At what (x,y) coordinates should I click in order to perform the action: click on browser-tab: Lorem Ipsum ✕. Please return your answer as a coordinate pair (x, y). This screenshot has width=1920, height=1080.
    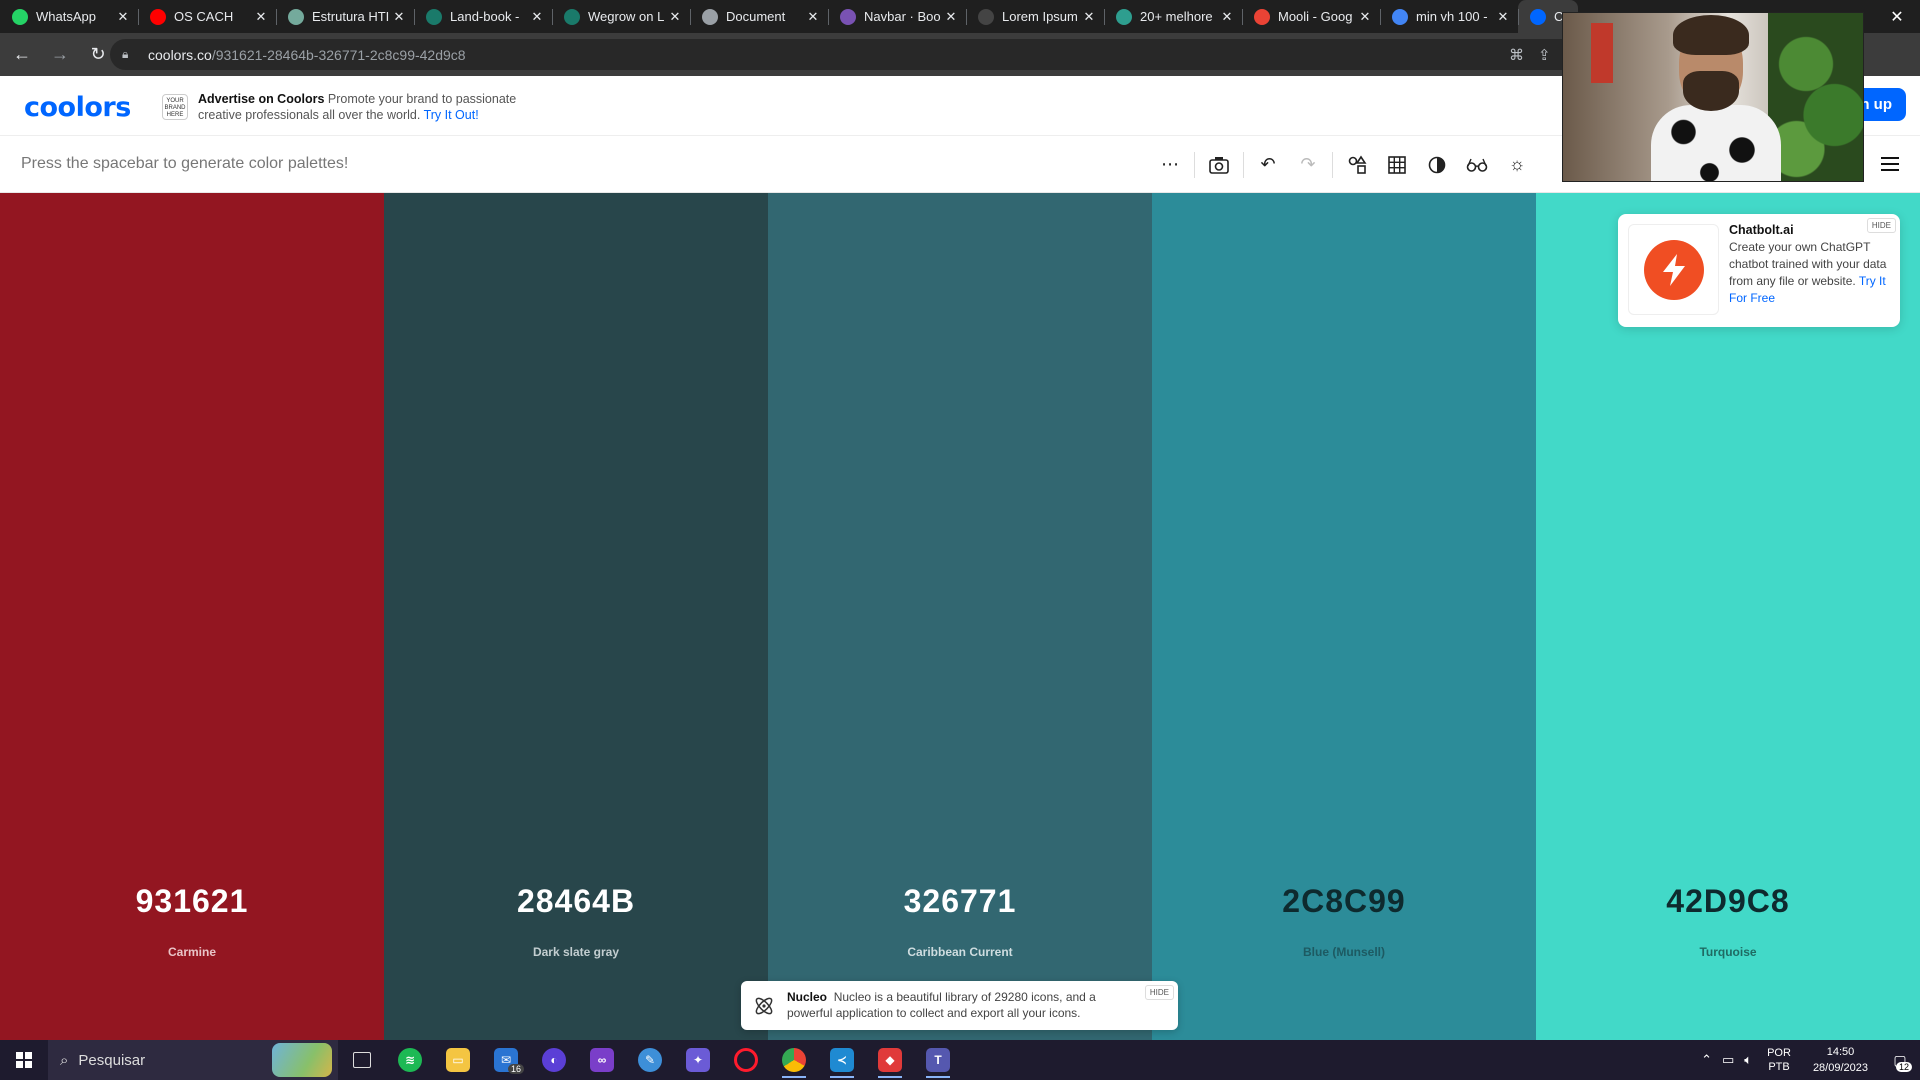
    Looking at the image, I should click on (1035, 16).